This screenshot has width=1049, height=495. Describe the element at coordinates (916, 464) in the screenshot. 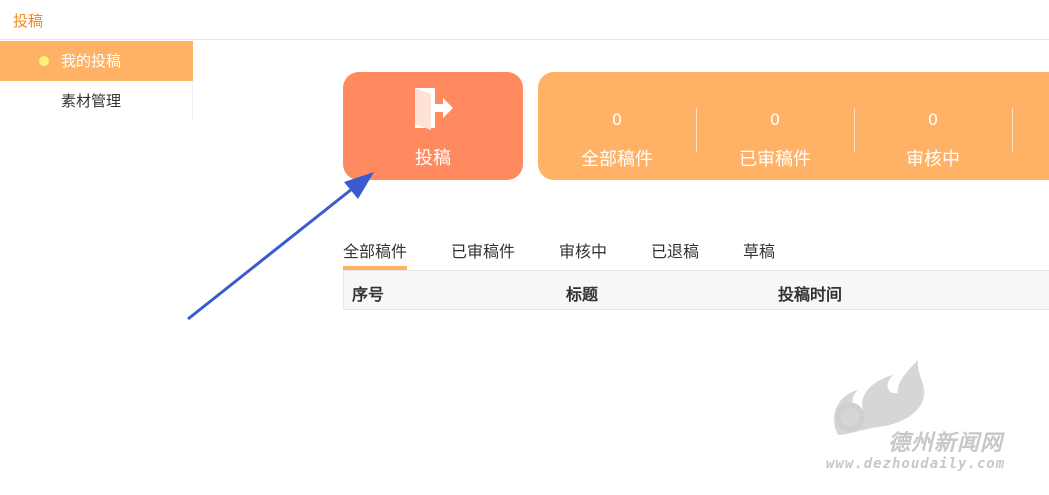

I see `watermark-url: www.dezhoudaily.com` at that location.